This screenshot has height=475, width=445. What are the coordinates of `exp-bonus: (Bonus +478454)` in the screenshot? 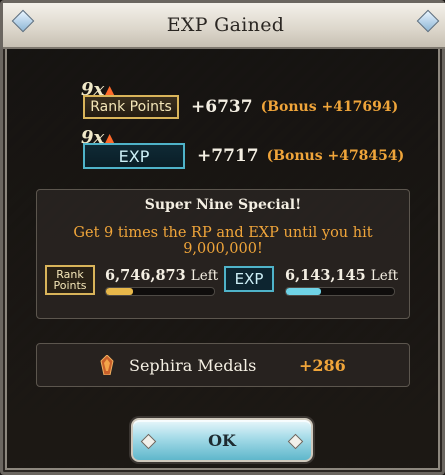 It's located at (335, 156).